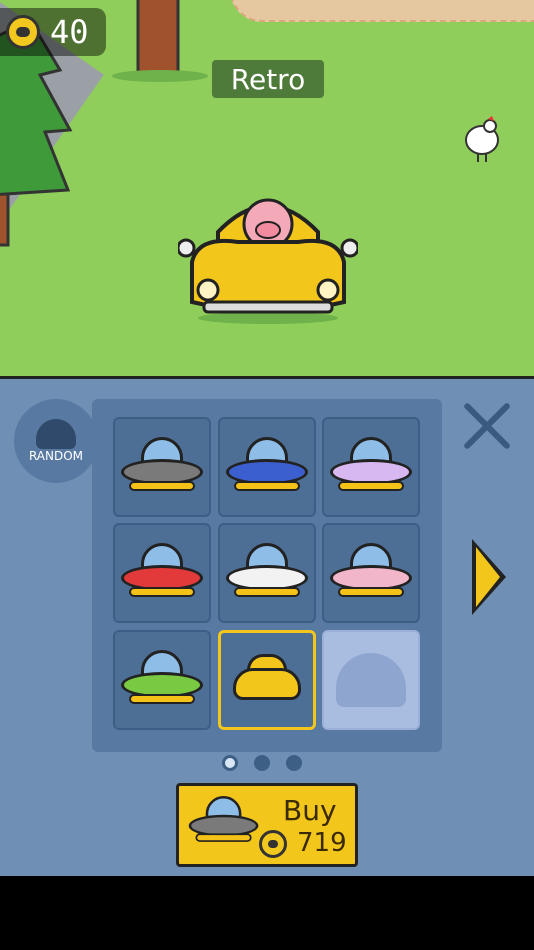  I want to click on coin-counter: 40, so click(53, 32).